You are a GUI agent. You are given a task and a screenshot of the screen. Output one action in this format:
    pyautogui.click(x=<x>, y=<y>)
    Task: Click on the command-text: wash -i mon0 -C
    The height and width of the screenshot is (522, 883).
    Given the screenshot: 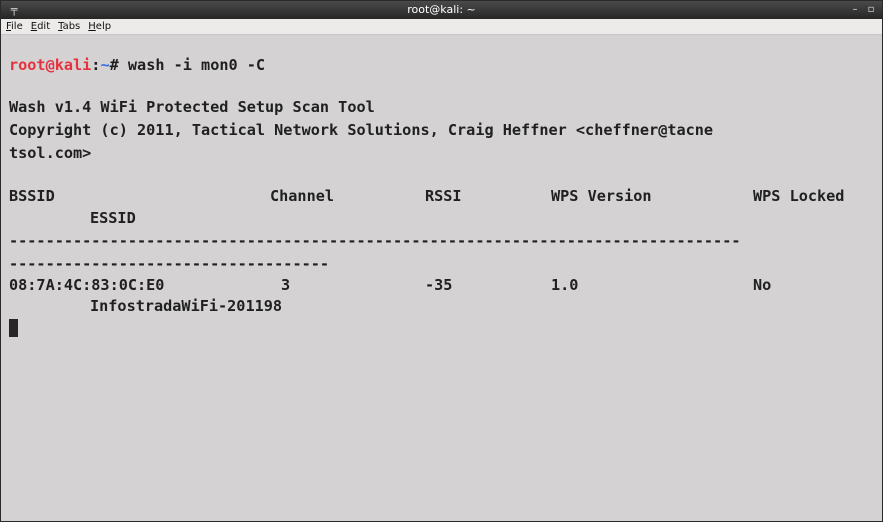 What is the action you would take?
    pyautogui.click(x=196, y=65)
    